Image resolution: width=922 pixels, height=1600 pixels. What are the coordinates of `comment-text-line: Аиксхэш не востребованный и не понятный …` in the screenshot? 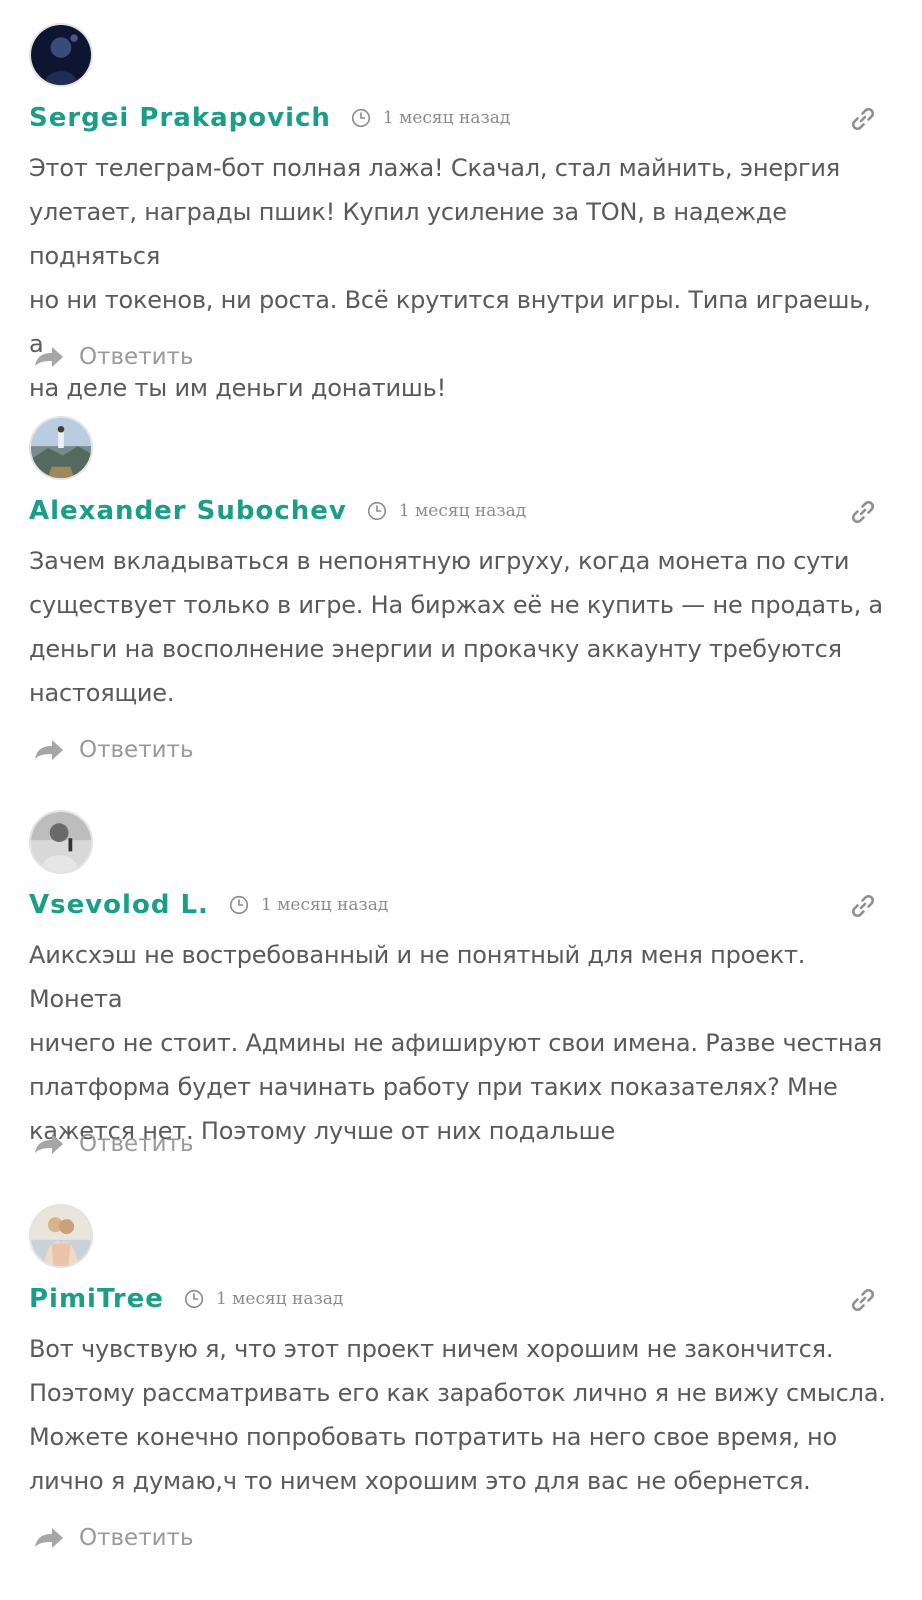 It's located at (417, 977).